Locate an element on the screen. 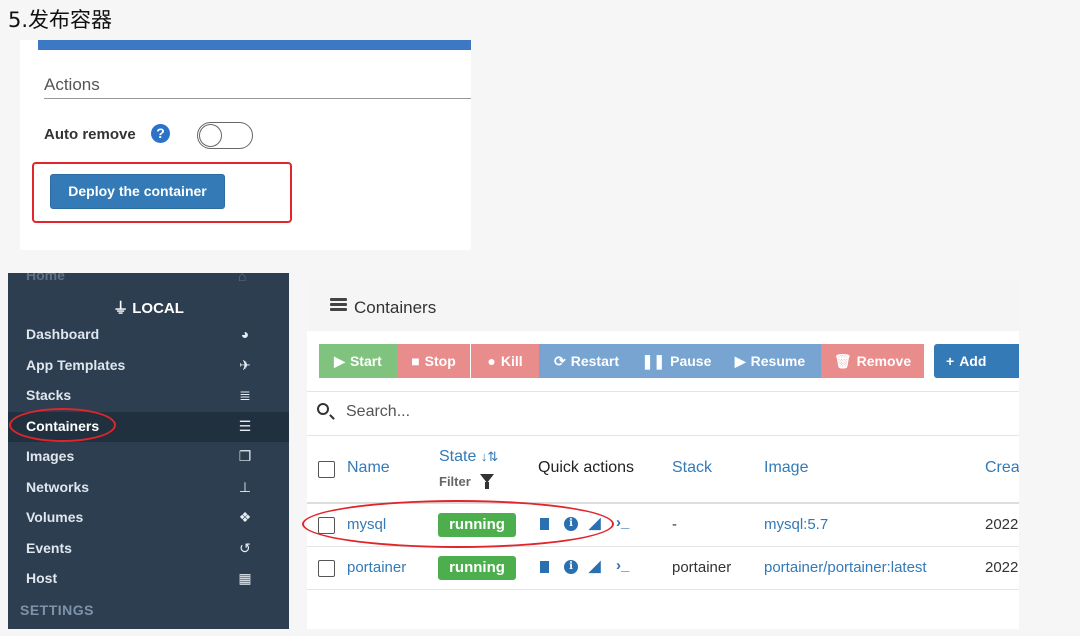  history-icon: ↺ is located at coordinates (245, 547).